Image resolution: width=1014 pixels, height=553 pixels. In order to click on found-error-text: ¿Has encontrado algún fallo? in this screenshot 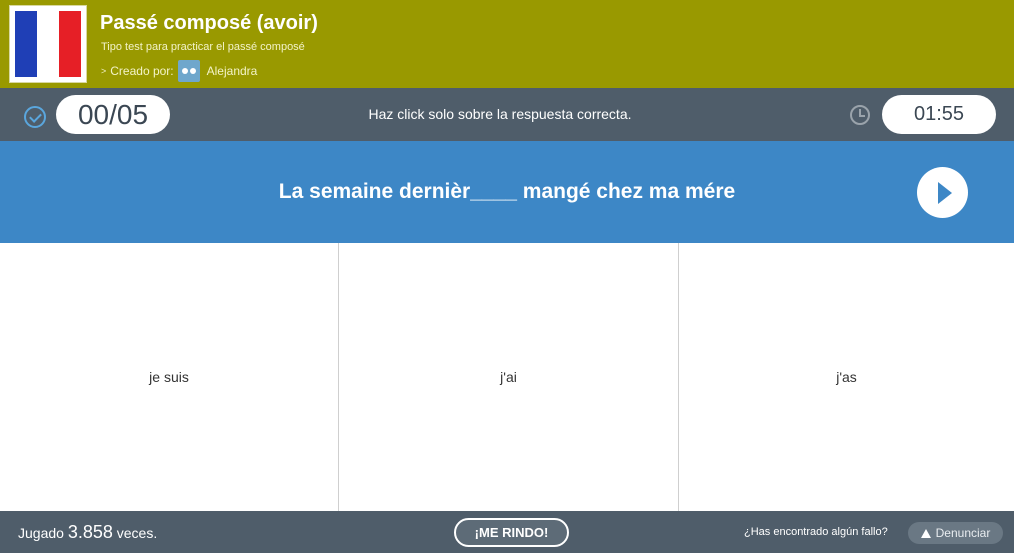, I will do `click(816, 532)`.